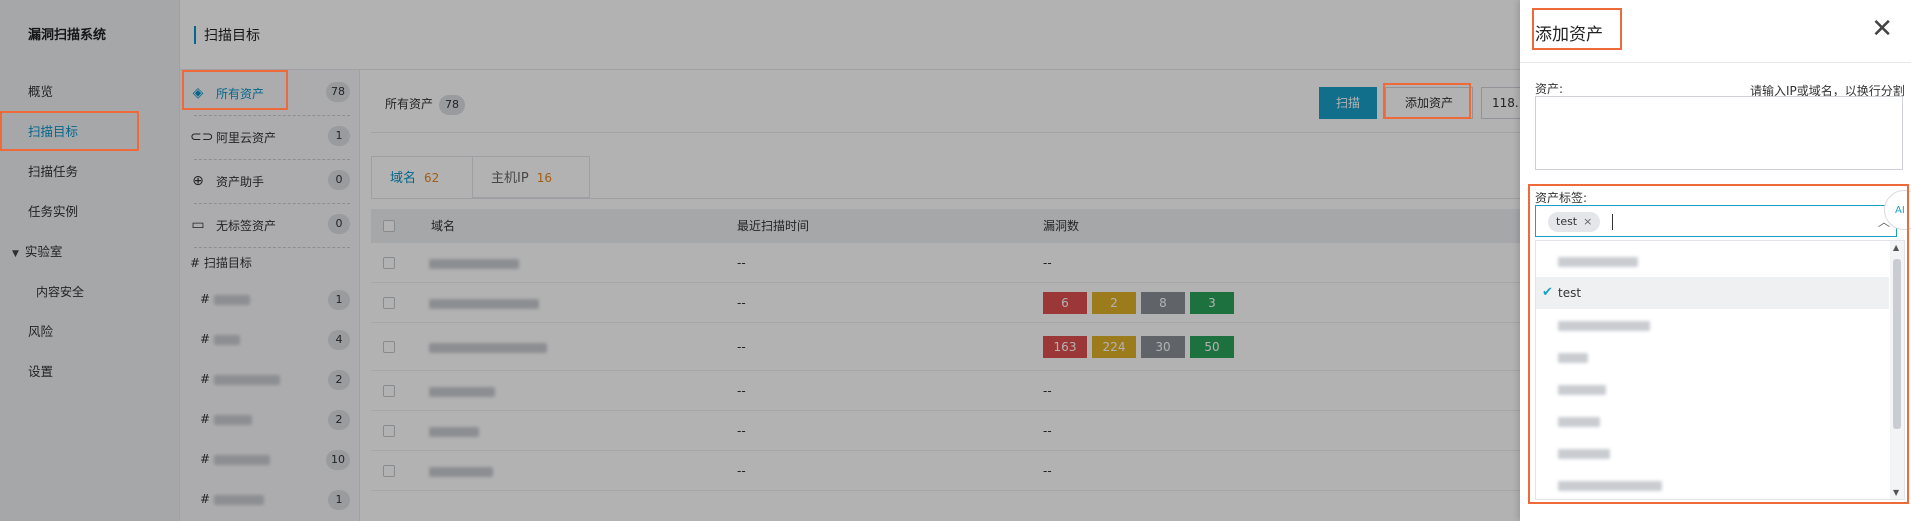  What do you see at coordinates (1715, 62) in the screenshot?
I see `divider` at bounding box center [1715, 62].